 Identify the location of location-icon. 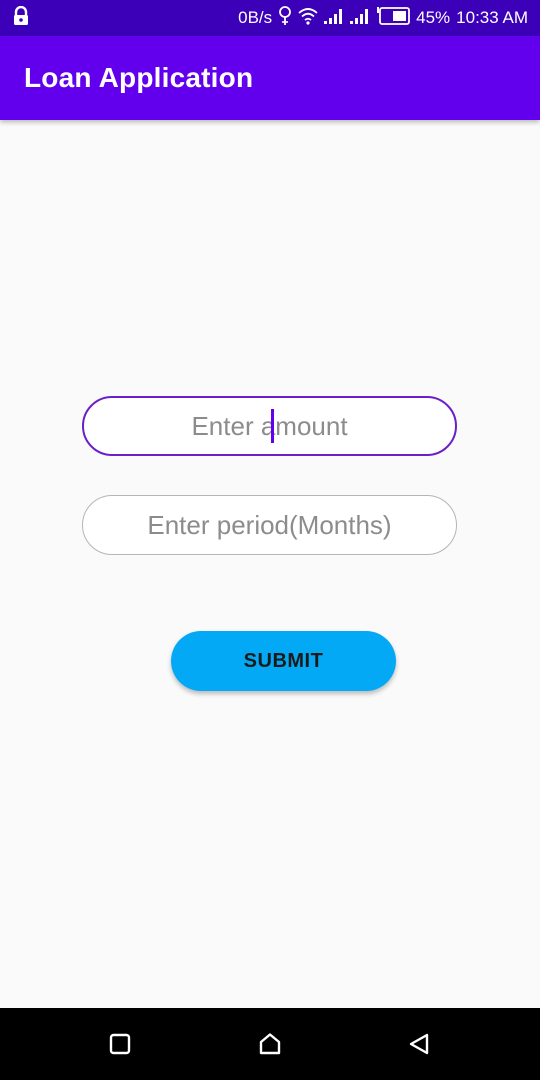
(285, 18).